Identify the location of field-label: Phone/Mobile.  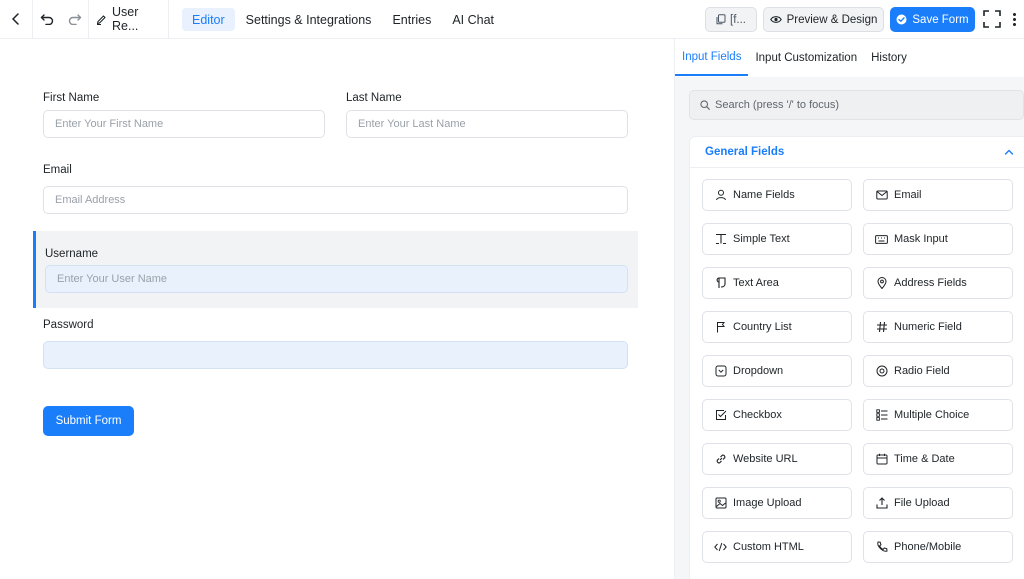
(928, 547).